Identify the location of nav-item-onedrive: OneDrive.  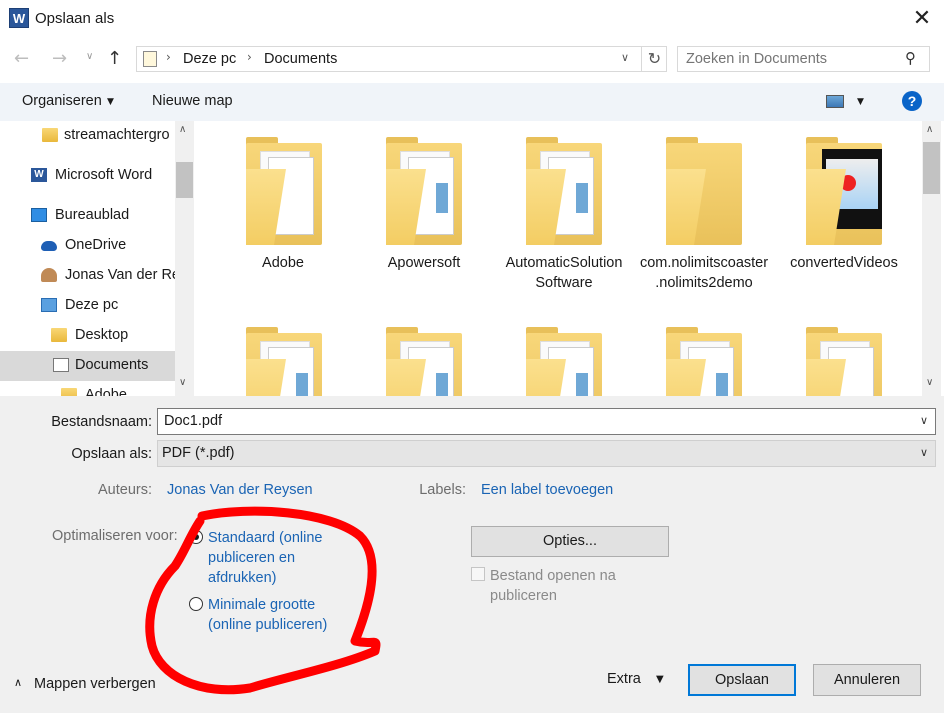
(87, 246).